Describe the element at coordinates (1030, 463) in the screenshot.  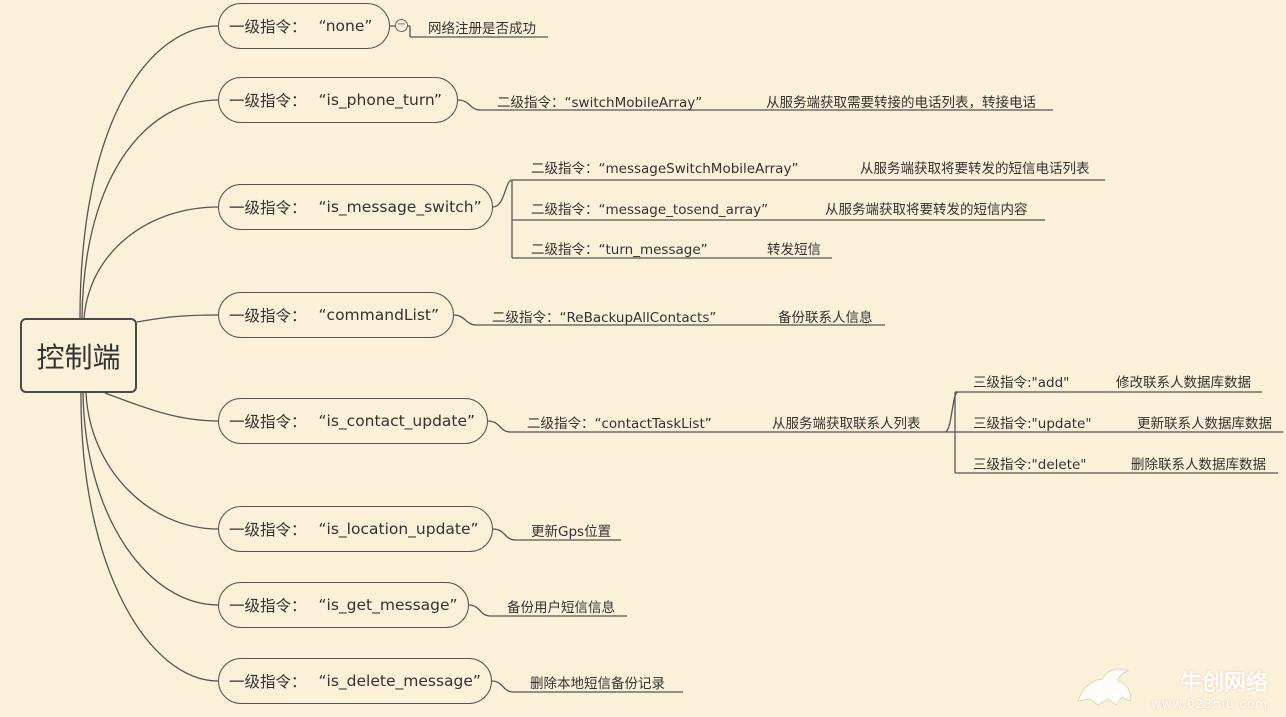
I see `sub-delete: 三级指令:"delete"` at that location.